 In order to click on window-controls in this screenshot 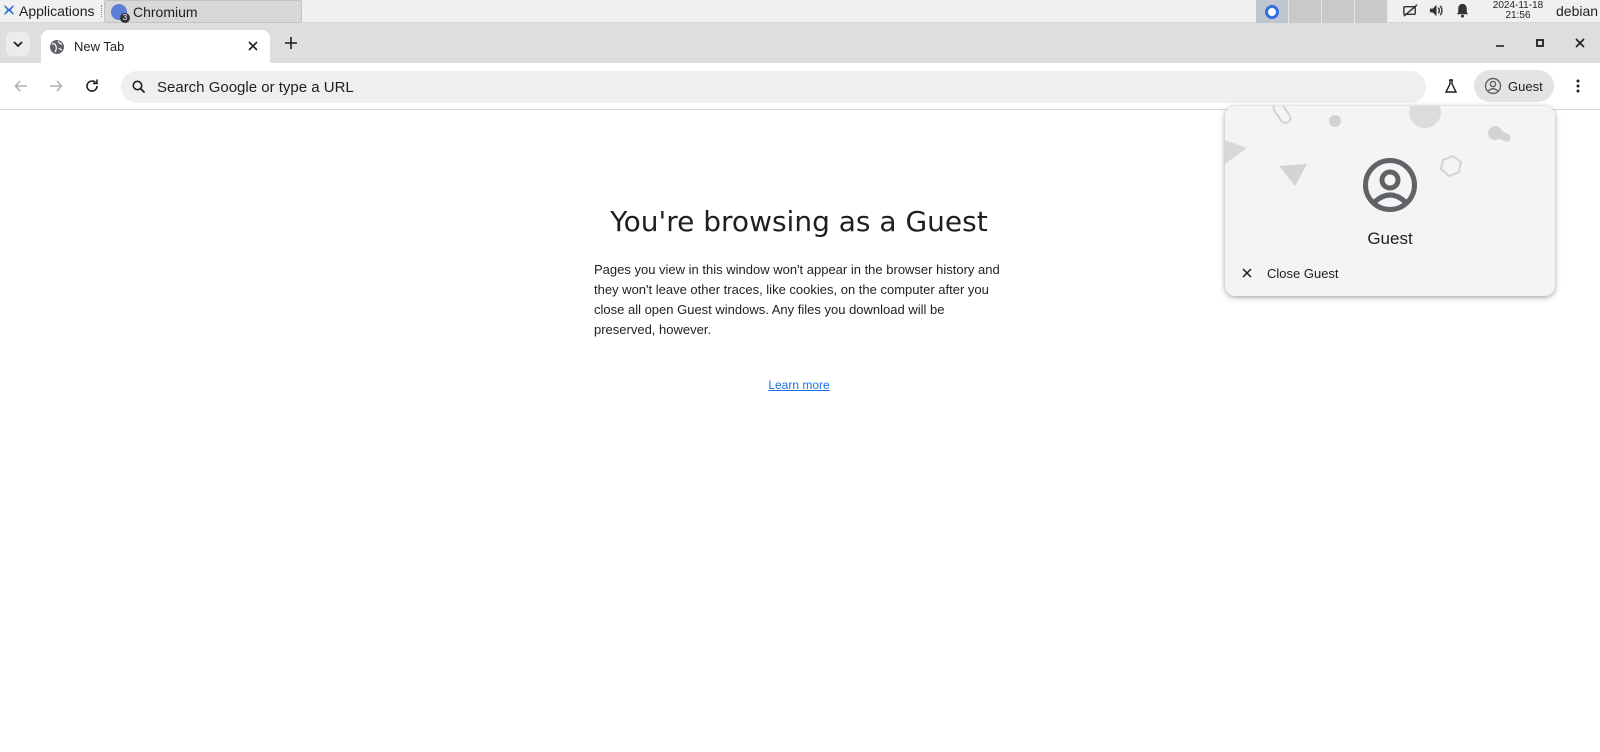, I will do `click(1540, 43)`.